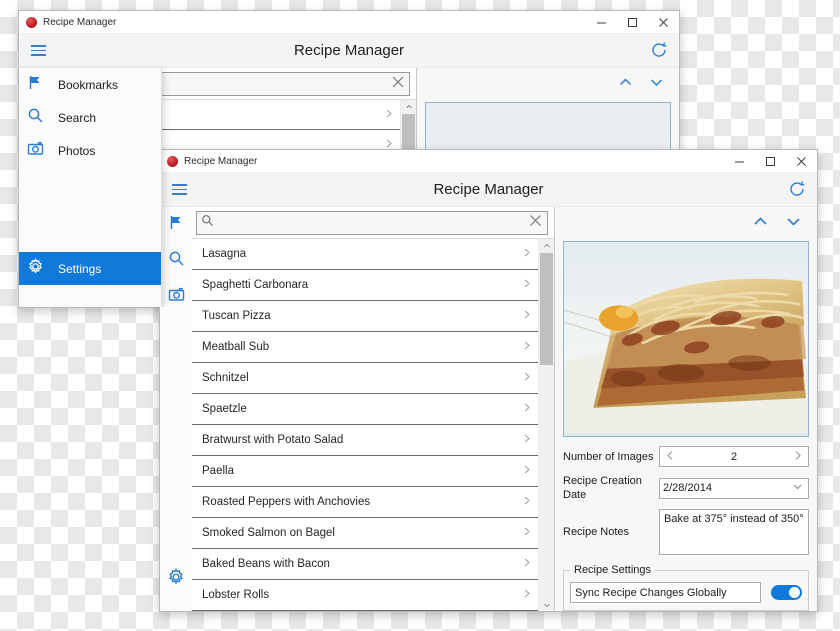 This screenshot has width=840, height=631. I want to click on list-item-label: Meatball Sub, so click(236, 347).